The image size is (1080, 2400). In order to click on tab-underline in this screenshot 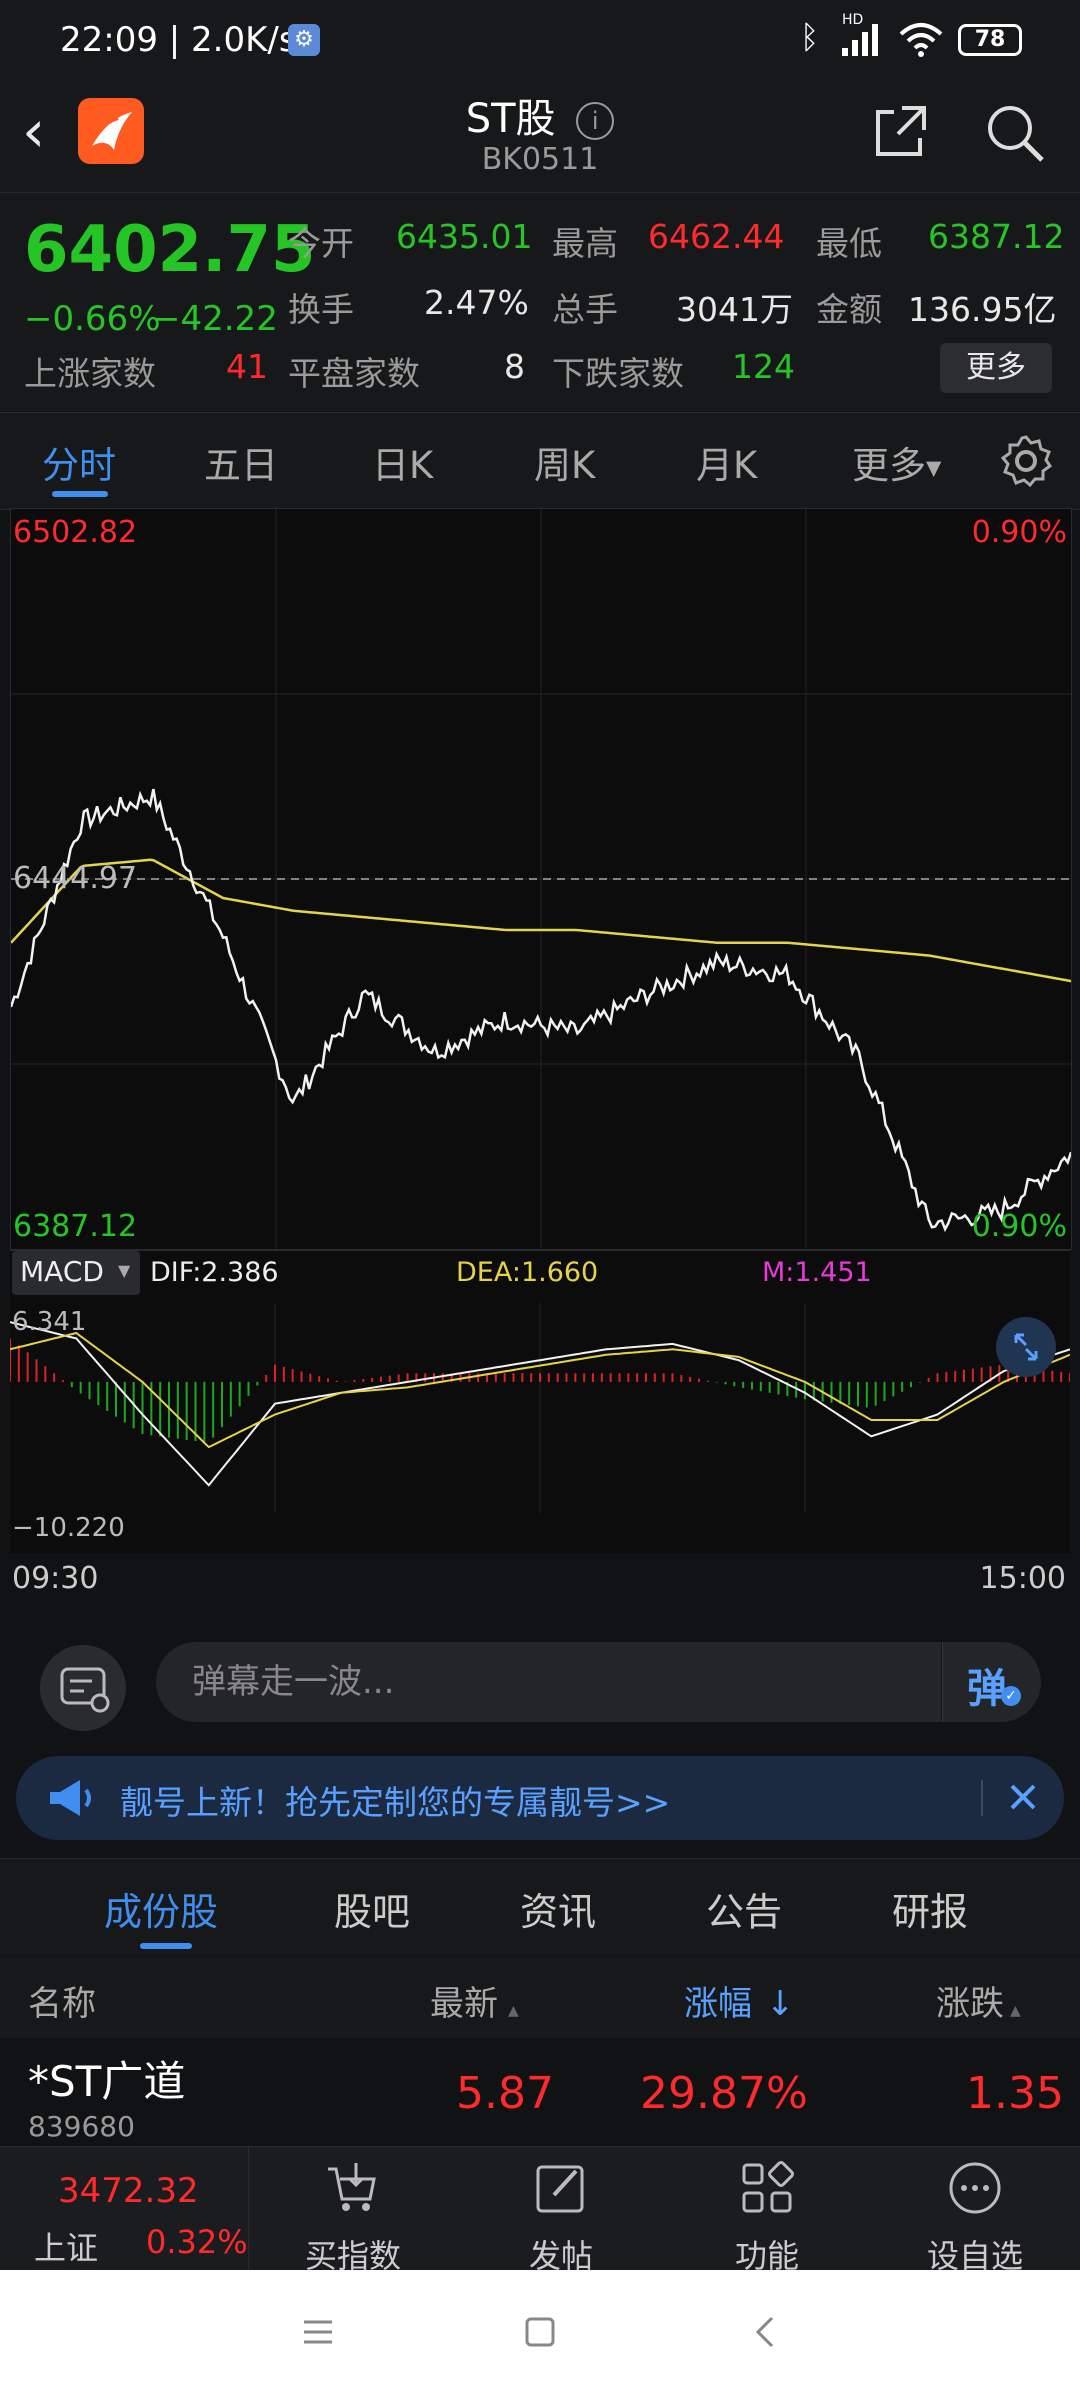, I will do `click(80, 494)`.